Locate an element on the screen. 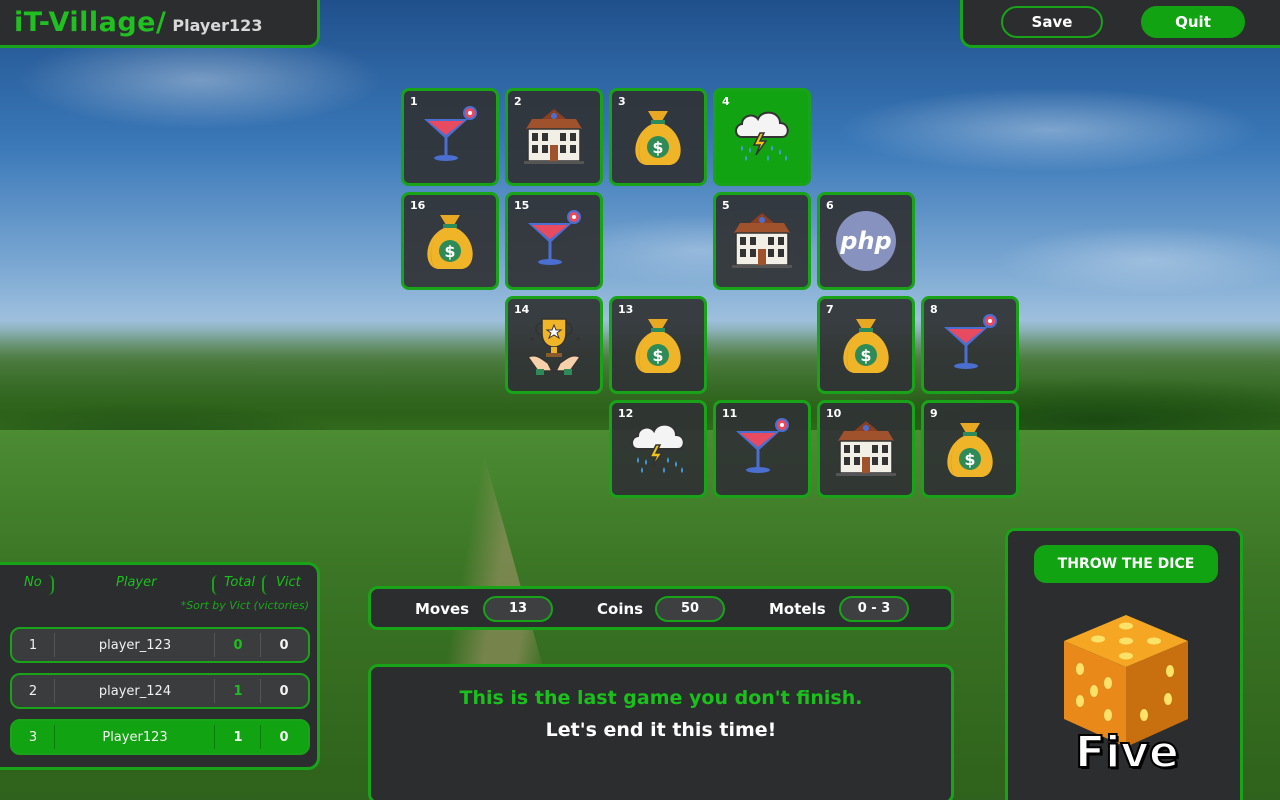 The image size is (1280, 800). board-tile-2: 2 is located at coordinates (554, 137).